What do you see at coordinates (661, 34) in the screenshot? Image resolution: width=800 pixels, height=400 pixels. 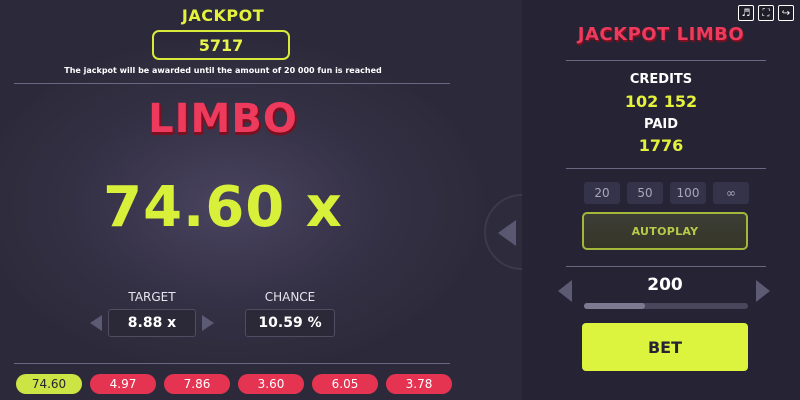 I see `panel-logo: JACKPOT LIMBO` at bounding box center [661, 34].